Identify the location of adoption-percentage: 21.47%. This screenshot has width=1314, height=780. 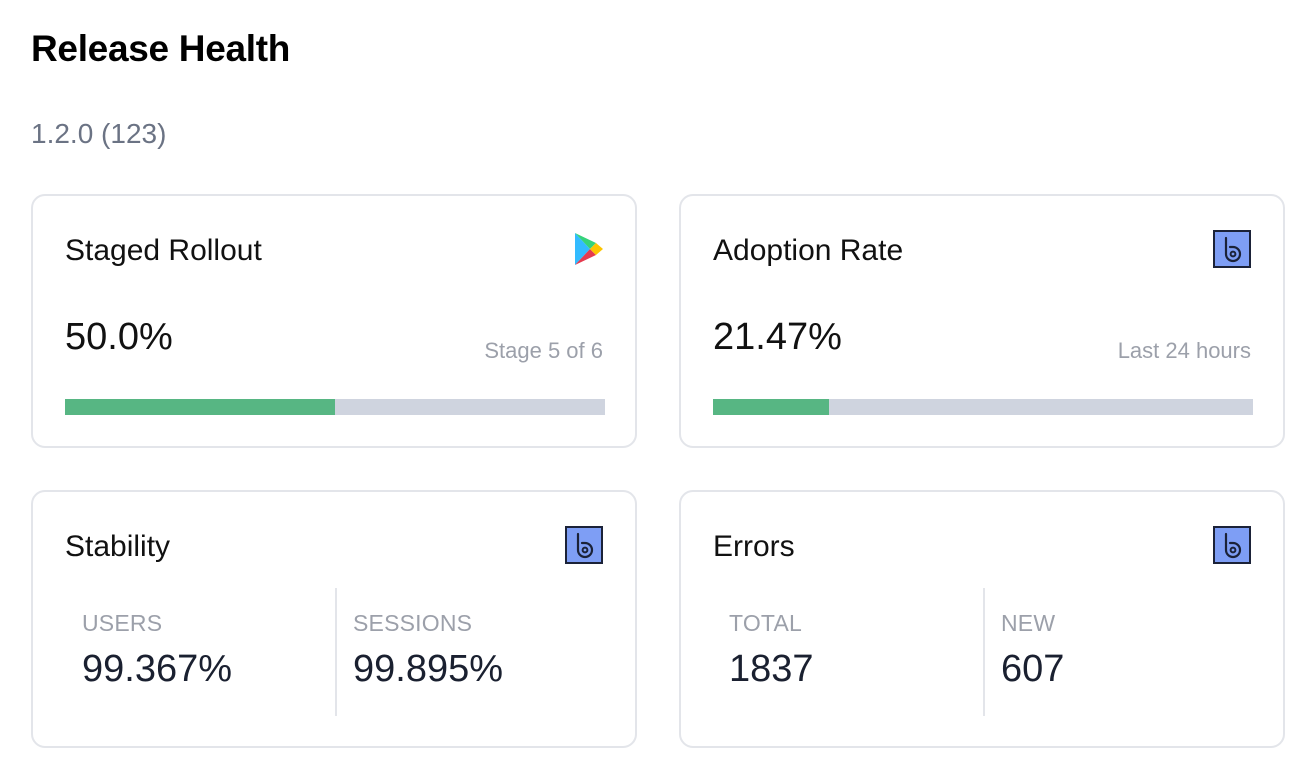
(777, 337).